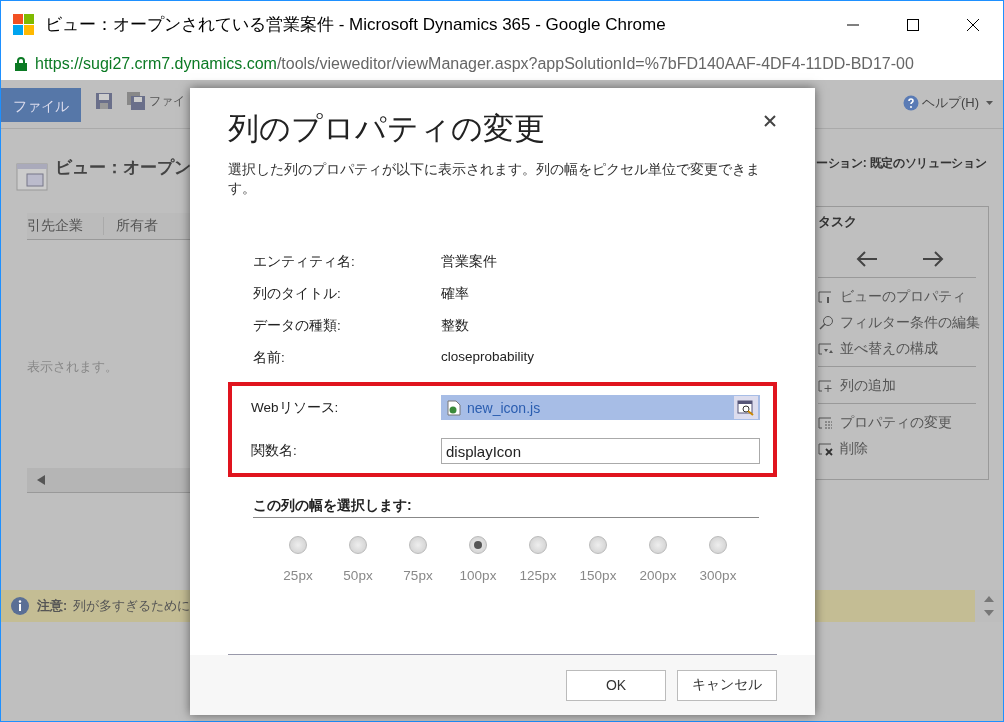  Describe the element at coordinates (297, 326) in the screenshot. I see `property-label: データの種類:` at that location.